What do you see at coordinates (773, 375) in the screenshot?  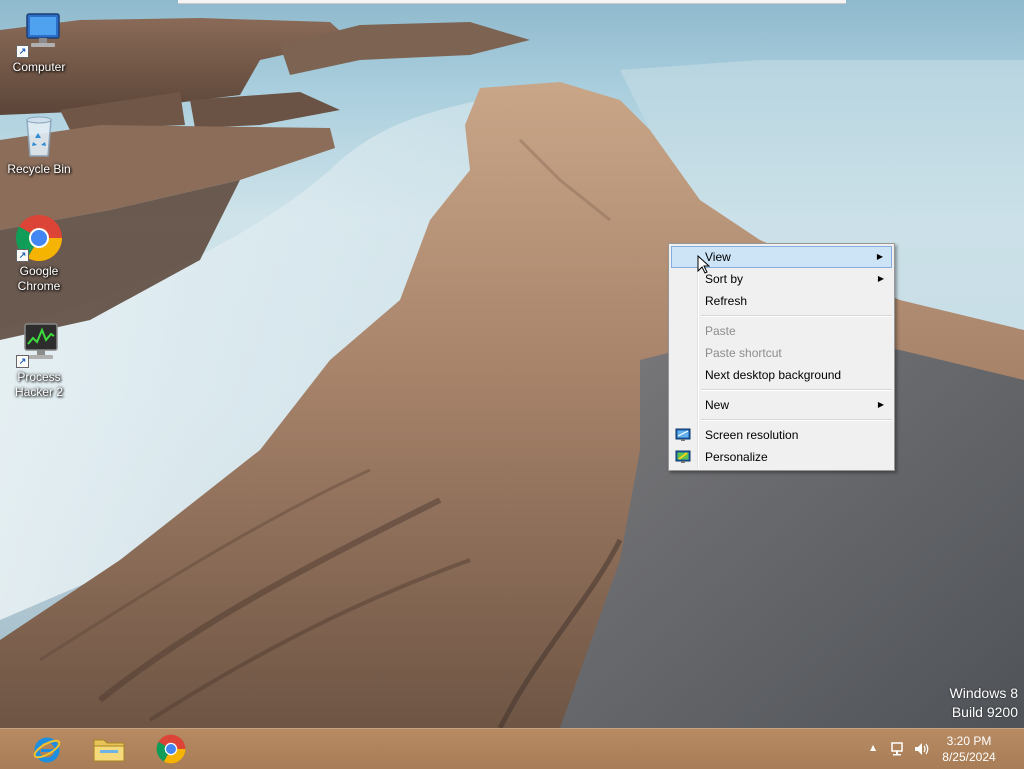 I see `menu-item-label: Next desktop background` at bounding box center [773, 375].